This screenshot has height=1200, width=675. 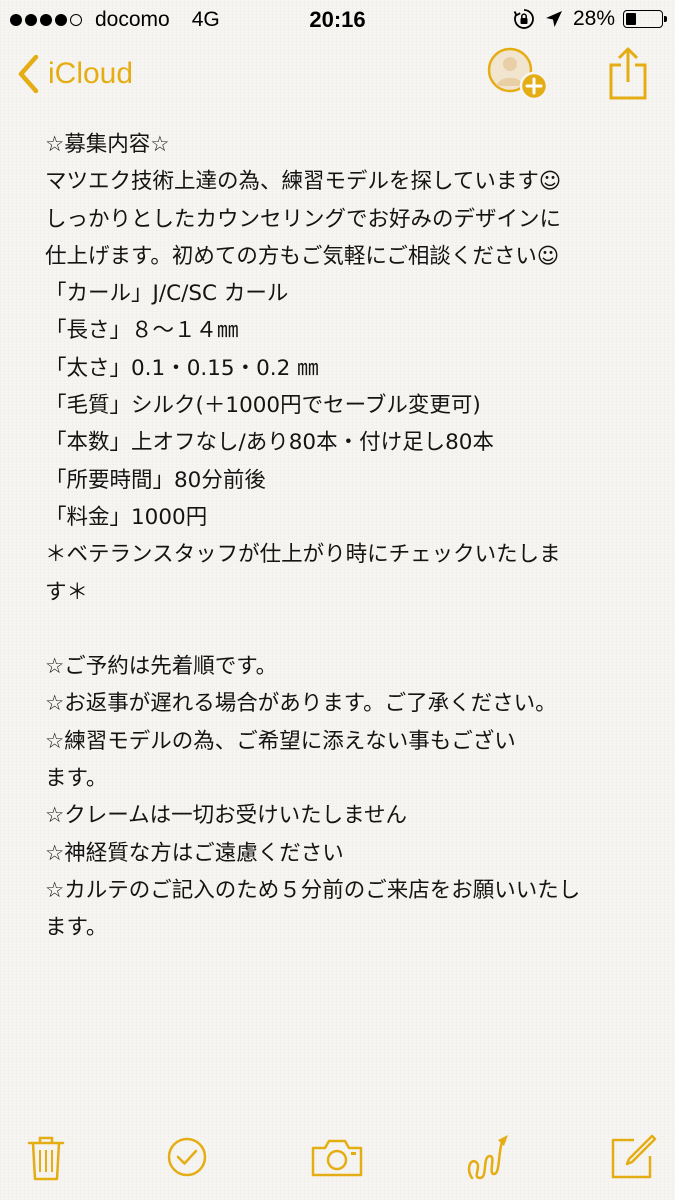 I want to click on note-line, so click(x=345, y=629).